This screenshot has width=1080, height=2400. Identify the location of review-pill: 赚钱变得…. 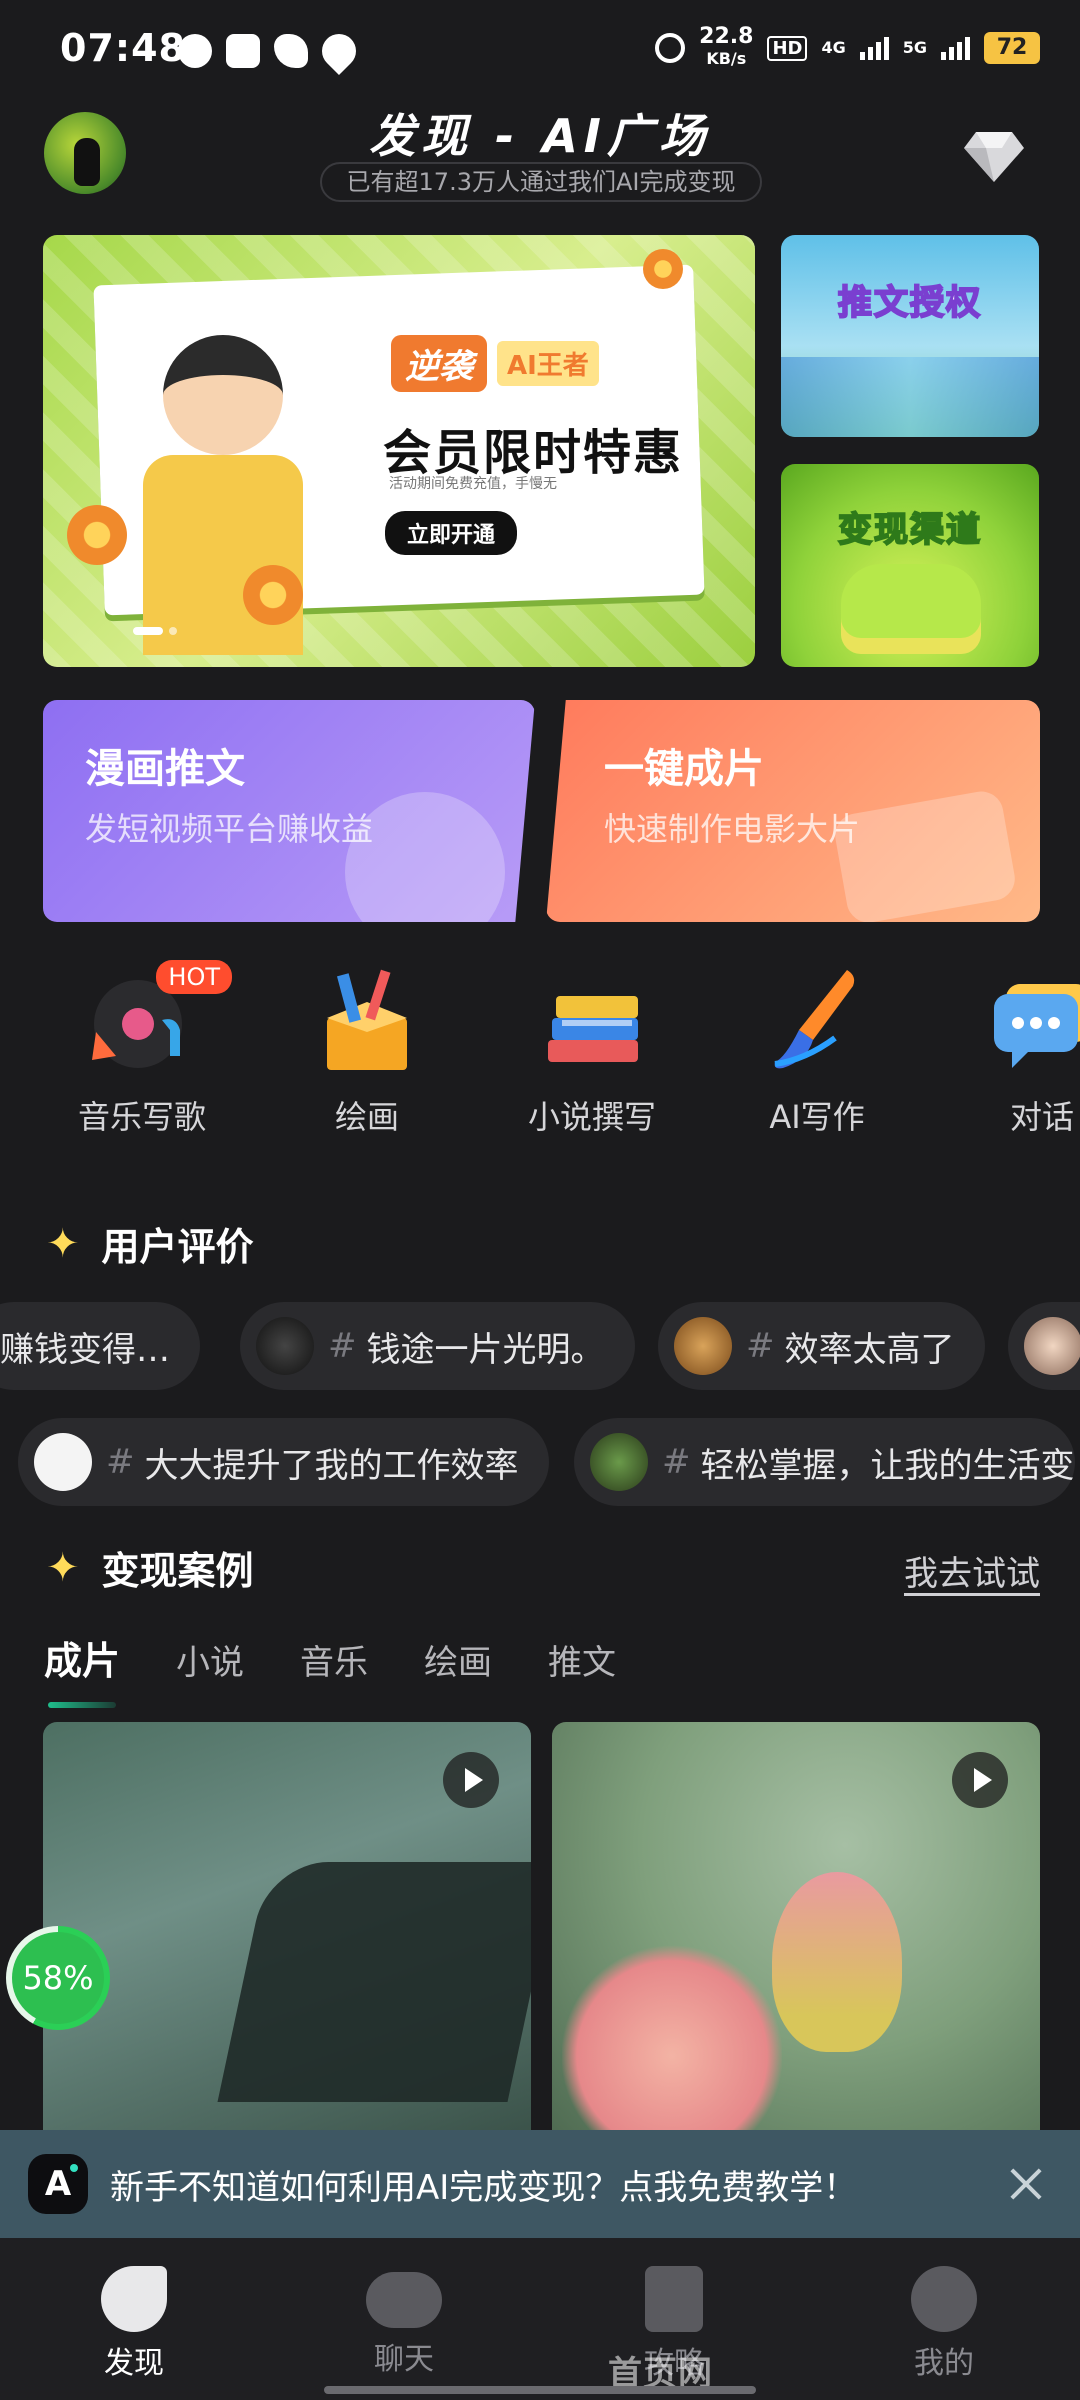
(100, 1346).